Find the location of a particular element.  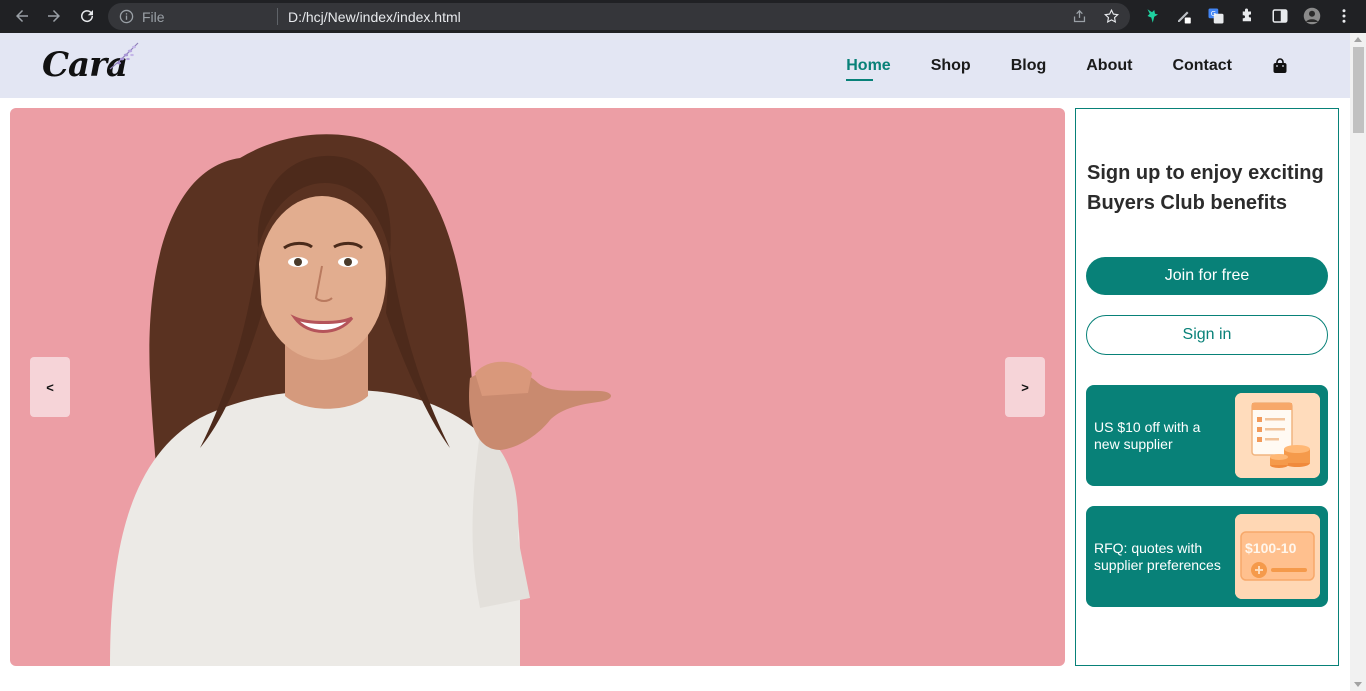

join-for-free-button: Join for free is located at coordinates (1207, 276).